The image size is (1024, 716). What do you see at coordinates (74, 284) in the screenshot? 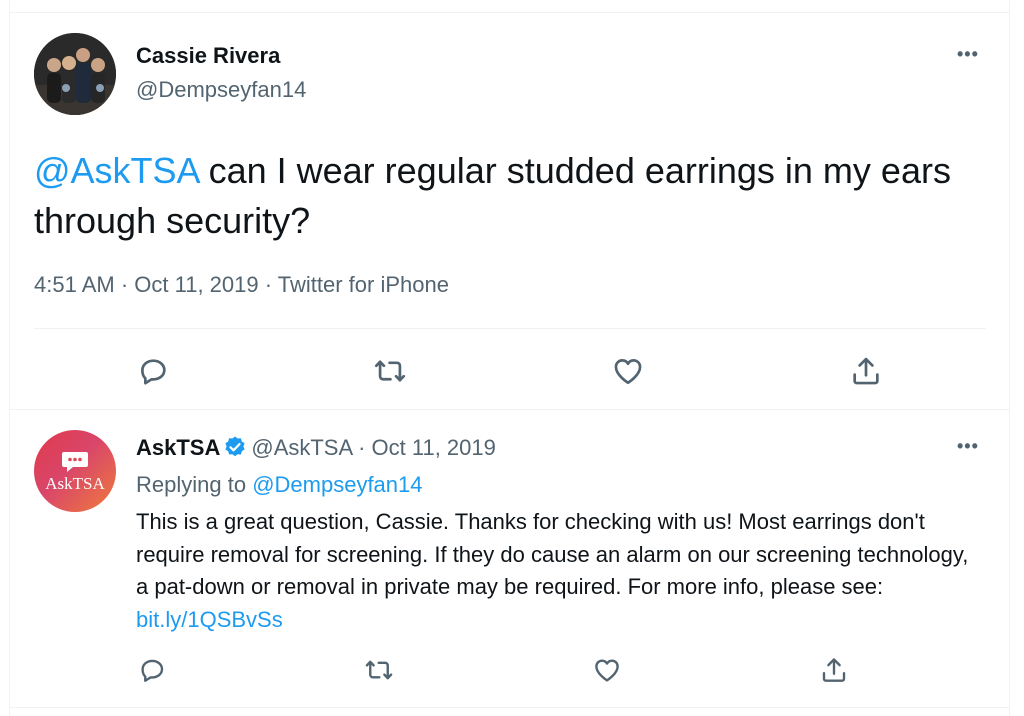
I see `tweet-time: 4:51 AM` at bounding box center [74, 284].